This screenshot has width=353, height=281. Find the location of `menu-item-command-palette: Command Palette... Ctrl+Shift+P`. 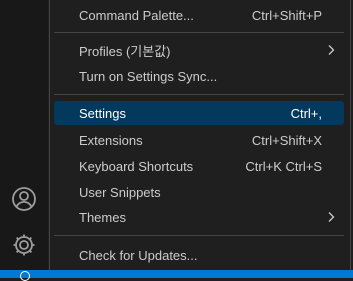

menu-item-command-palette: Command Palette... Ctrl+Shift+P is located at coordinates (199, 15).